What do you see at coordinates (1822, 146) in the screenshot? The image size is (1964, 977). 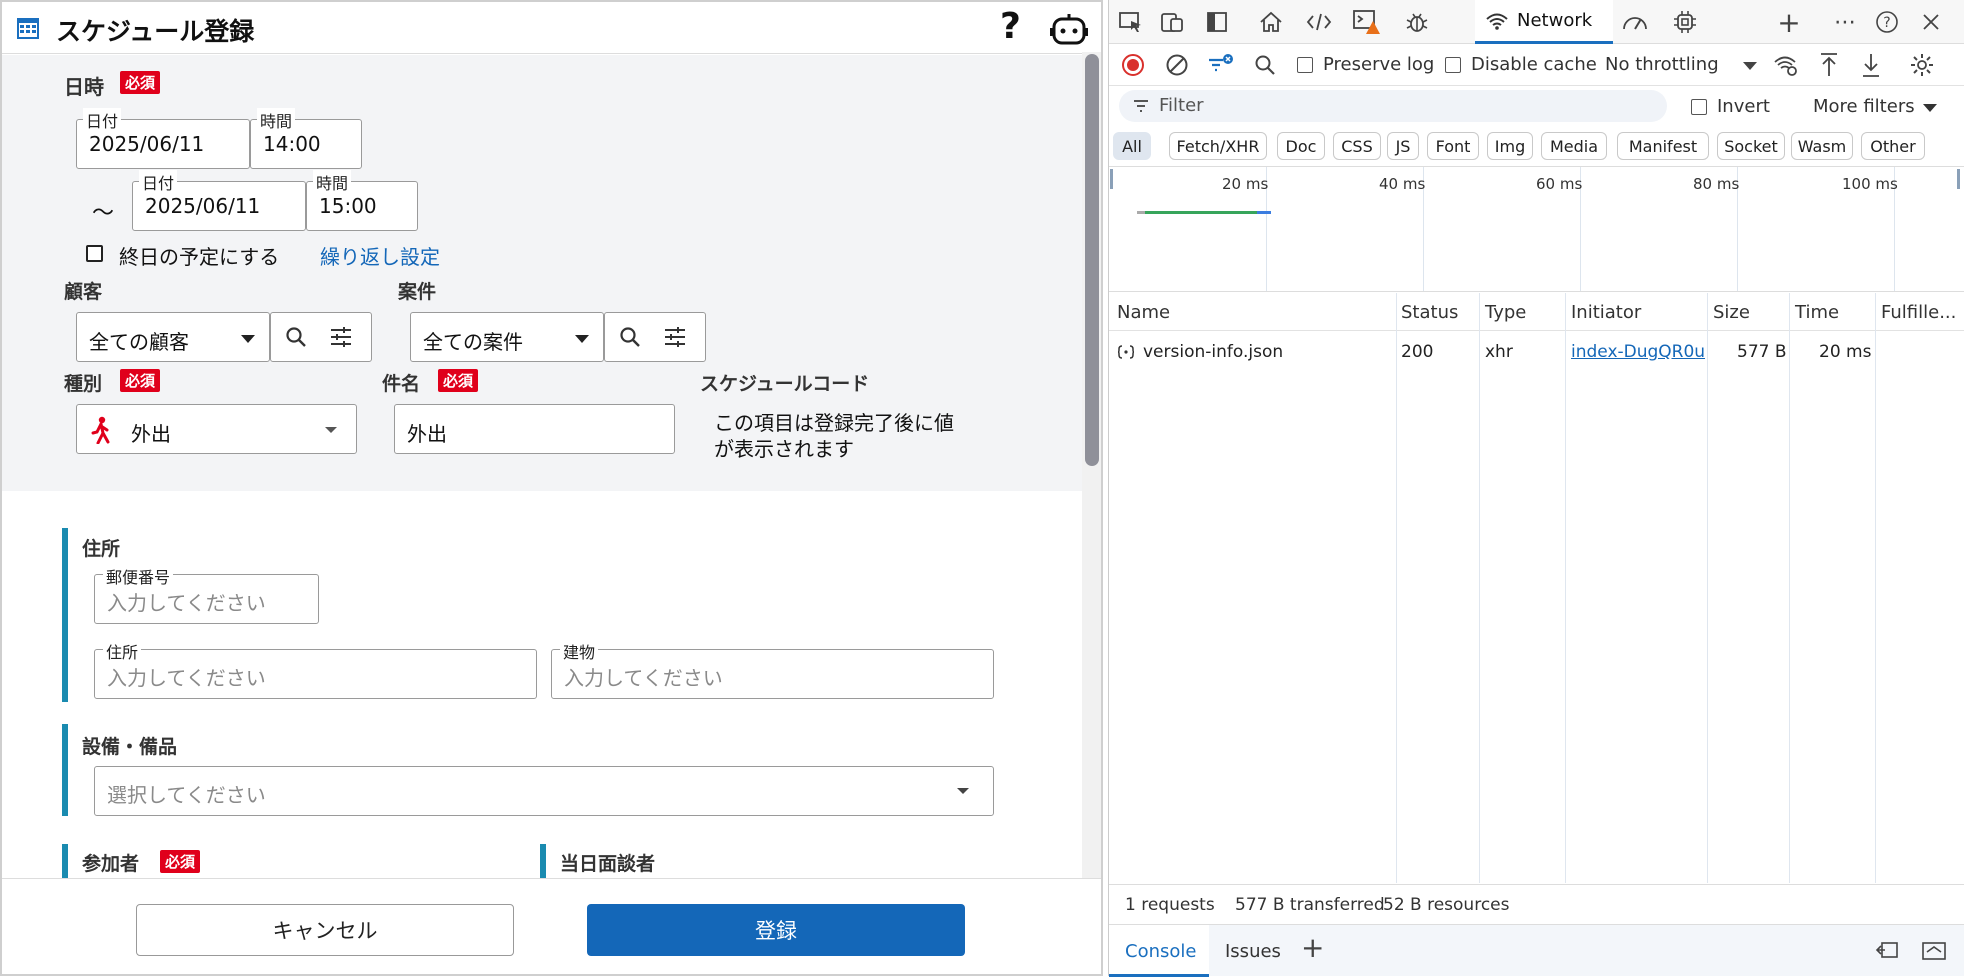 I see `type-filter-wasm: Wasm` at bounding box center [1822, 146].